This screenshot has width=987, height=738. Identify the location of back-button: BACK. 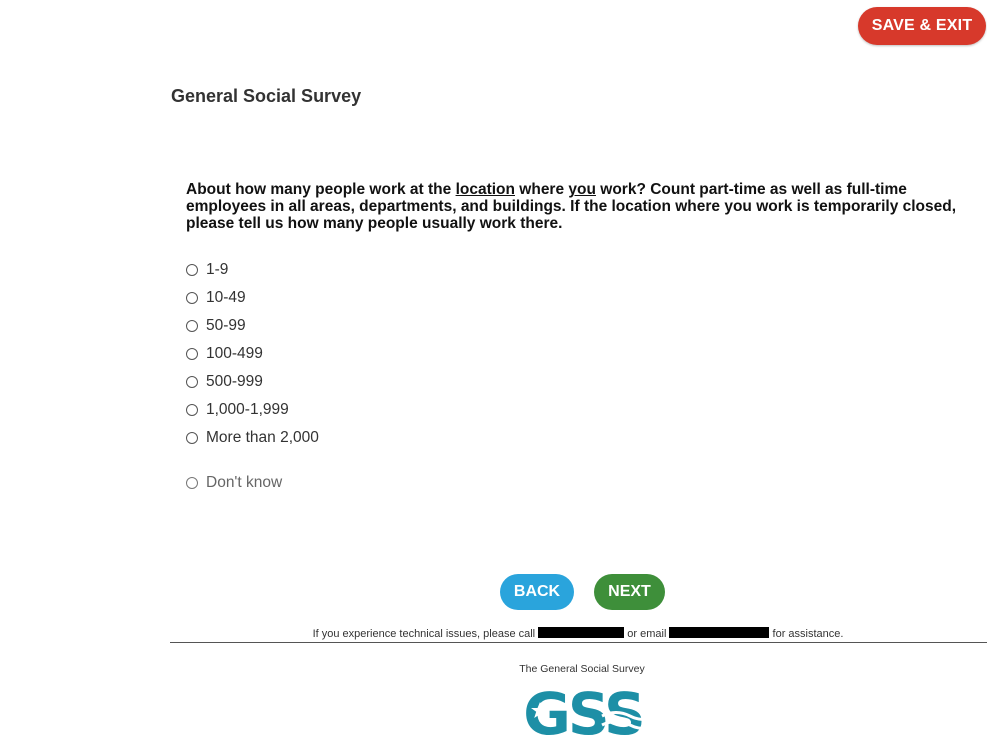
(537, 592).